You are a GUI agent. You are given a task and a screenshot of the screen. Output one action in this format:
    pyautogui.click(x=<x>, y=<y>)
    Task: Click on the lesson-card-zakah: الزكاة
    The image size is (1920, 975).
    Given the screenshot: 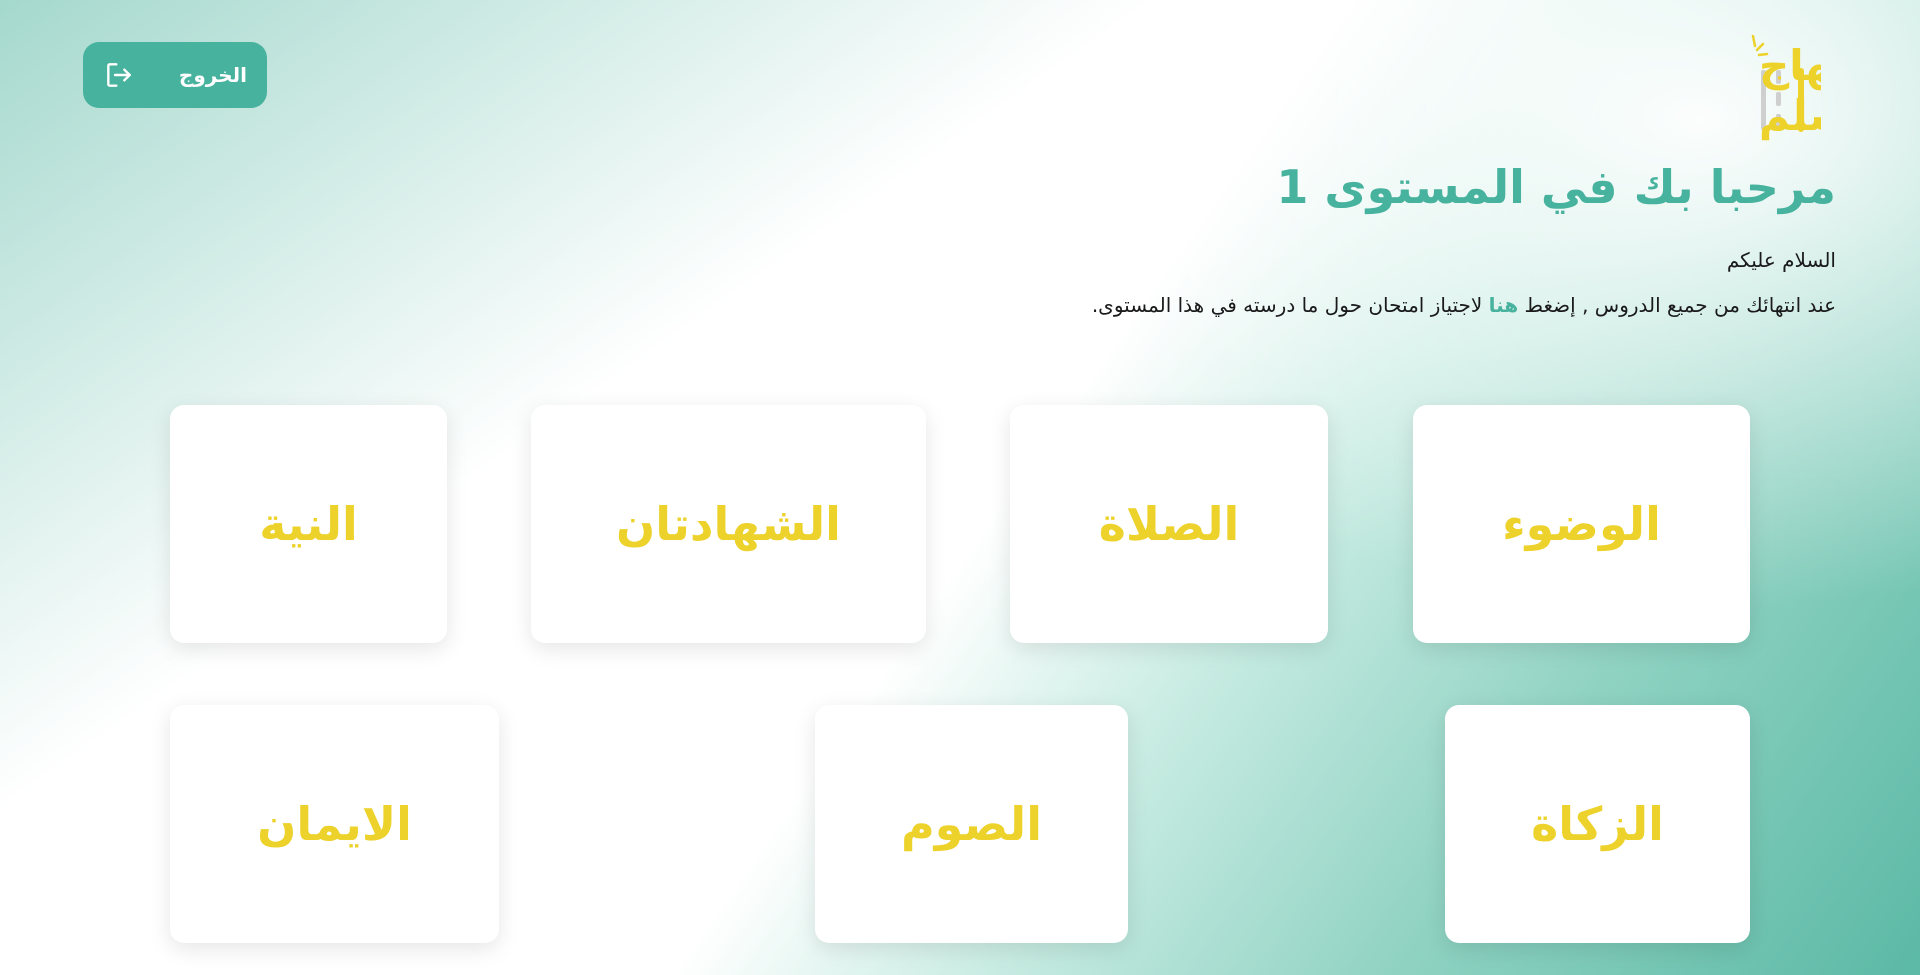 What is the action you would take?
    pyautogui.click(x=1597, y=824)
    